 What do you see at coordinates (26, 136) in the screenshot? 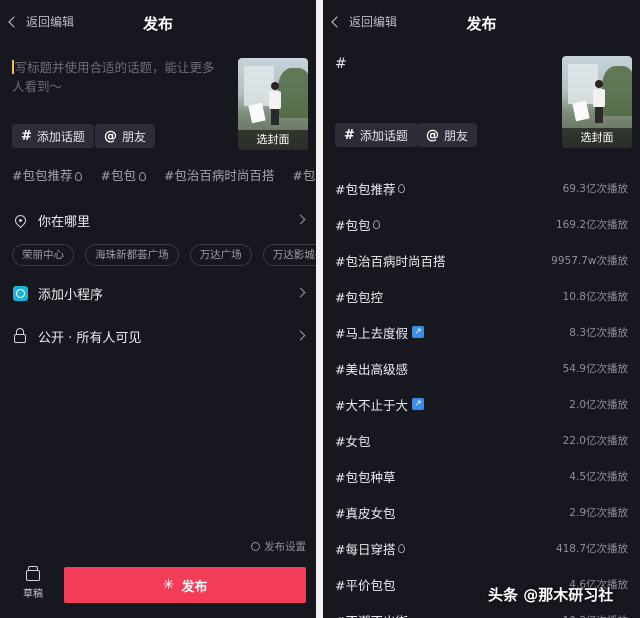
I see `hashtag-icon: #` at bounding box center [26, 136].